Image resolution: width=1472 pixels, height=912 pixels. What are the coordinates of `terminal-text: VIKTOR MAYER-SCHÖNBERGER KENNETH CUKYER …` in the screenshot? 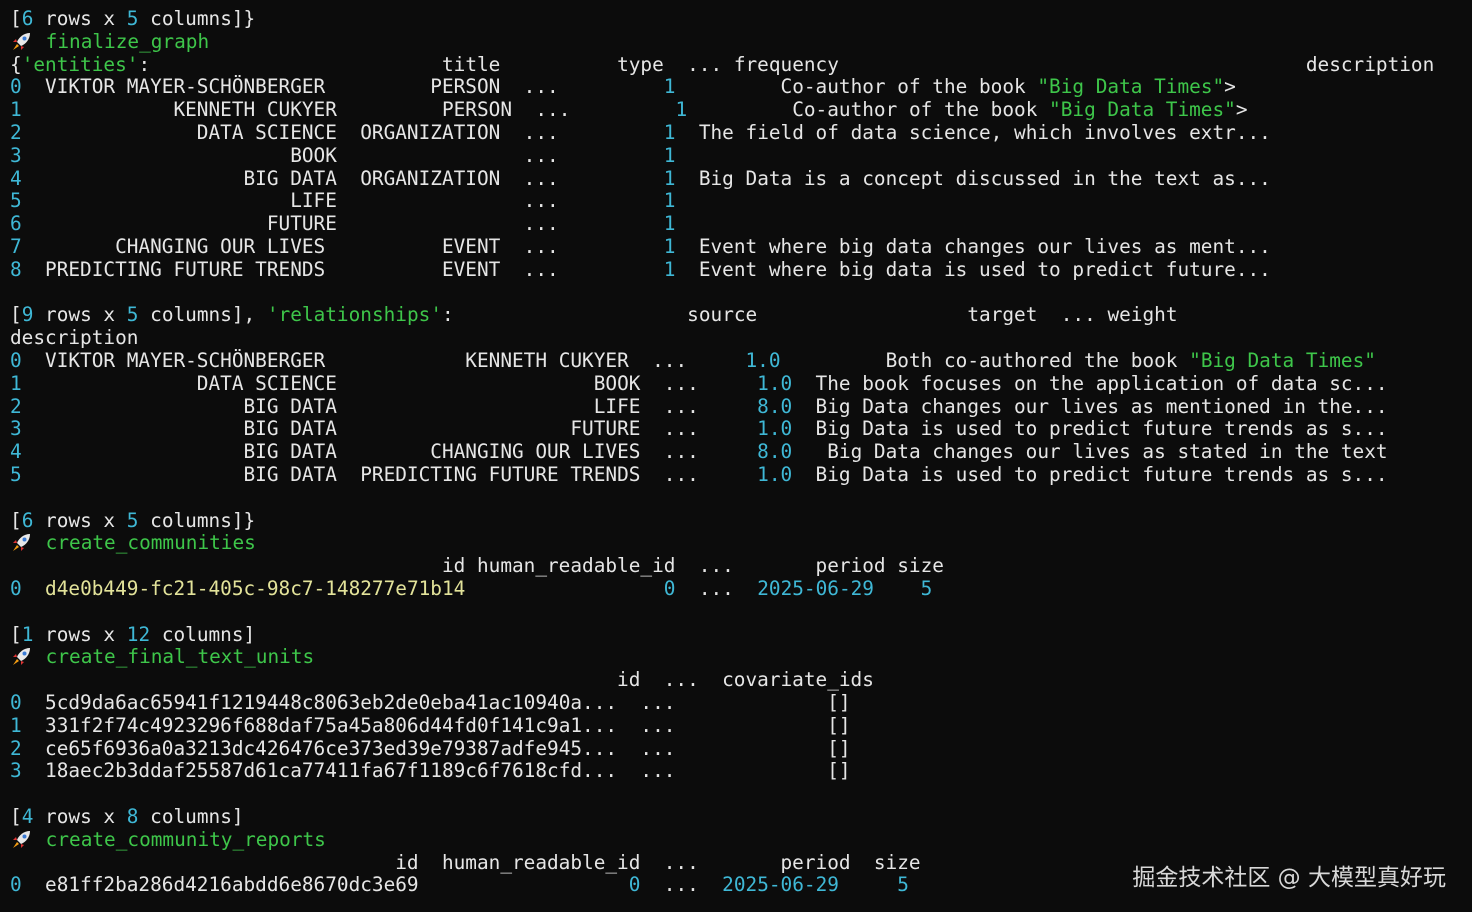 It's located at (383, 360).